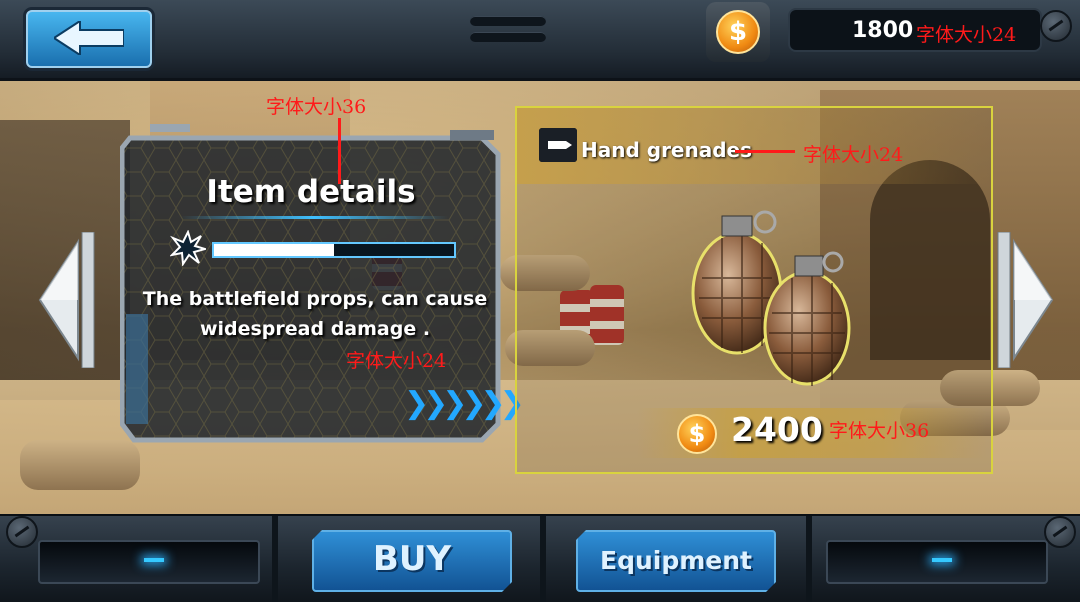 This screenshot has height=602, width=1080. Describe the element at coordinates (558, 145) in the screenshot. I see `bullet-icon` at that location.